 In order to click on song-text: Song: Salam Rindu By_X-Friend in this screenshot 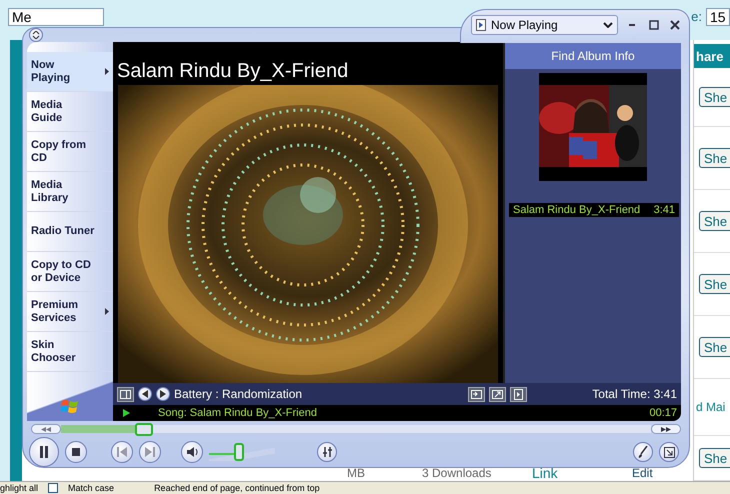, I will do `click(238, 413)`.